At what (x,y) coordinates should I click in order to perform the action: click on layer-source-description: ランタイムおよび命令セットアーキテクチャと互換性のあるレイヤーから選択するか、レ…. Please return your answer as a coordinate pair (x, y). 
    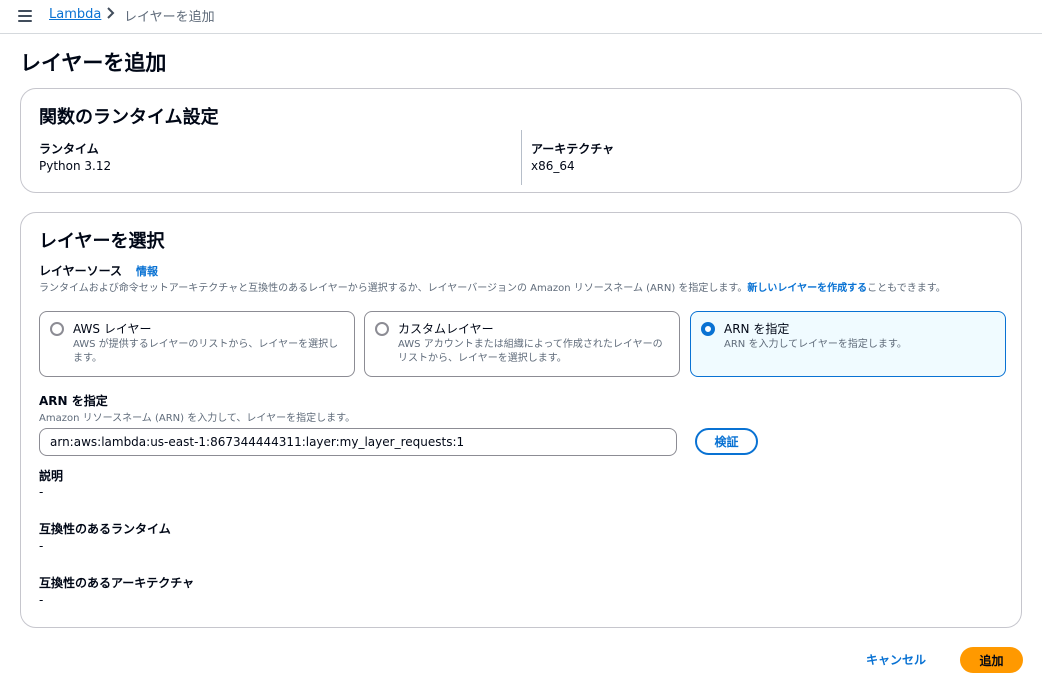
    Looking at the image, I should click on (492, 286).